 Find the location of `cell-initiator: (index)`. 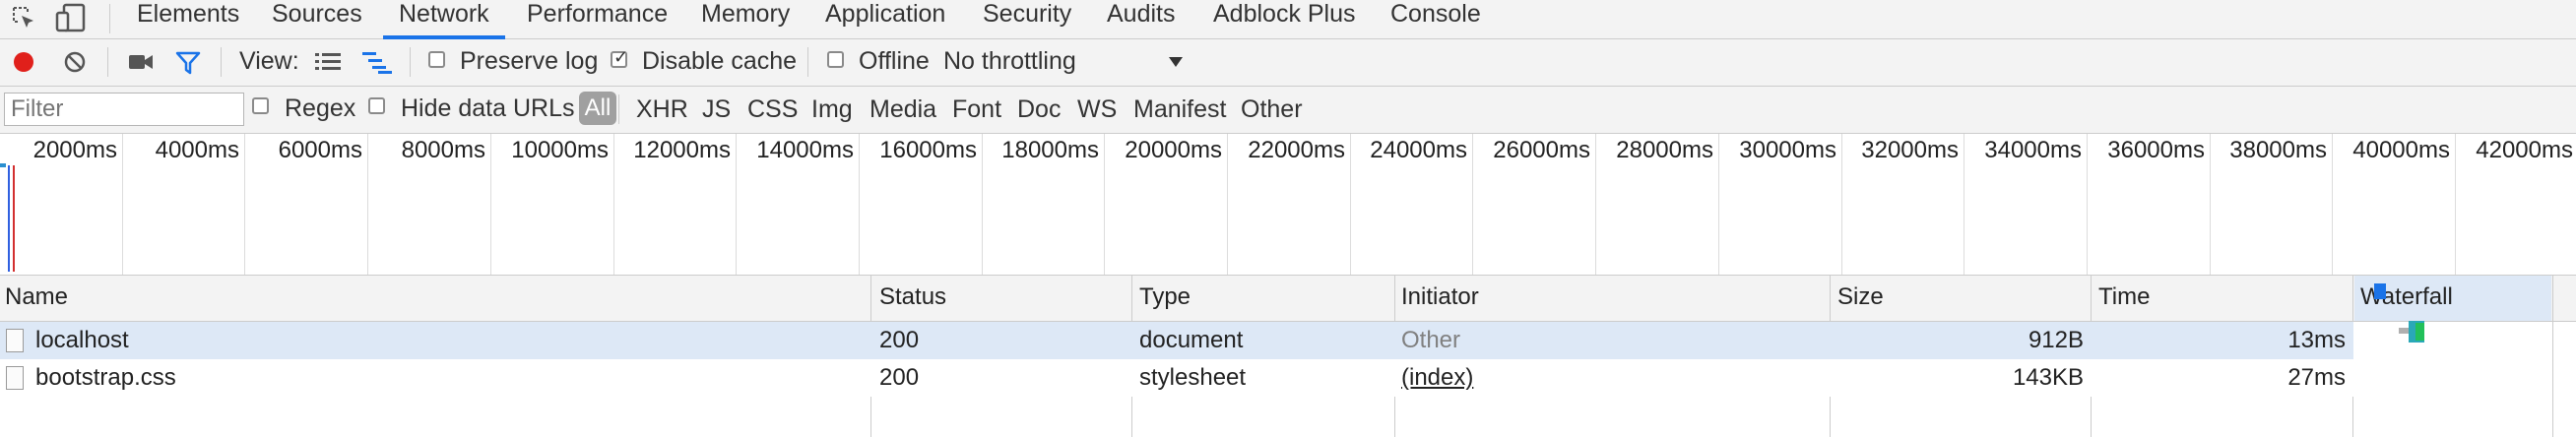

cell-initiator: (index) is located at coordinates (1437, 378).